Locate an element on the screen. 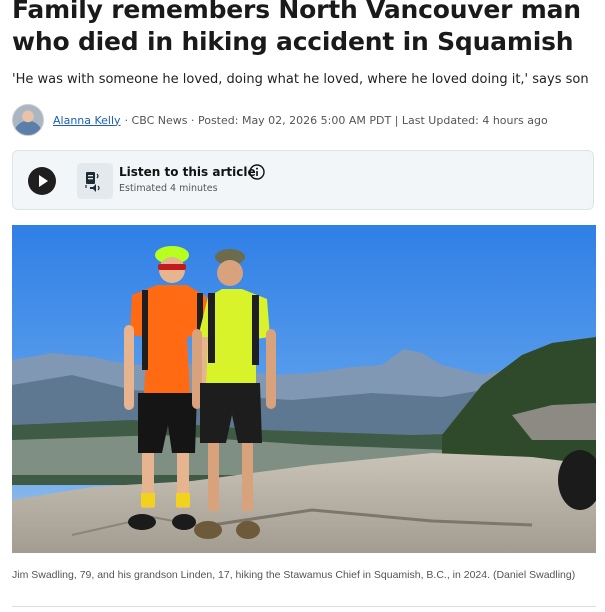 This screenshot has width=605, height=612. caption-divider is located at coordinates (304, 606).